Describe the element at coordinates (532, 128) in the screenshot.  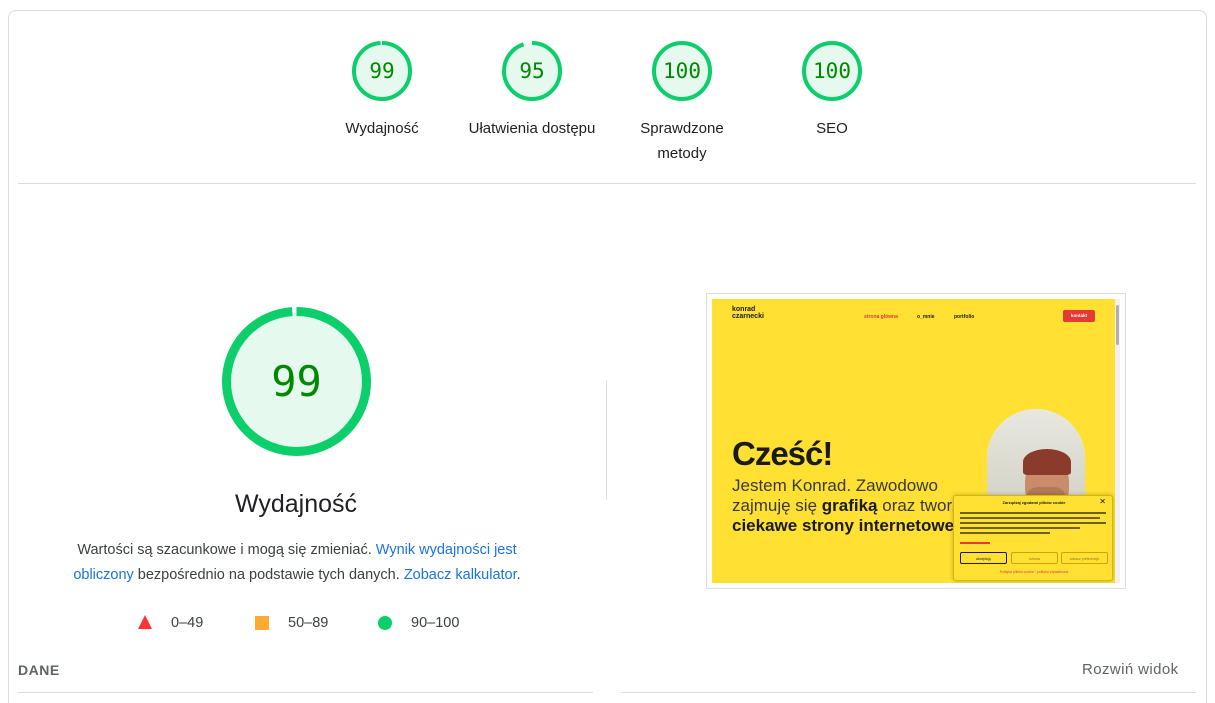
I see `gauge-label: Ułatwienia dostępu` at that location.